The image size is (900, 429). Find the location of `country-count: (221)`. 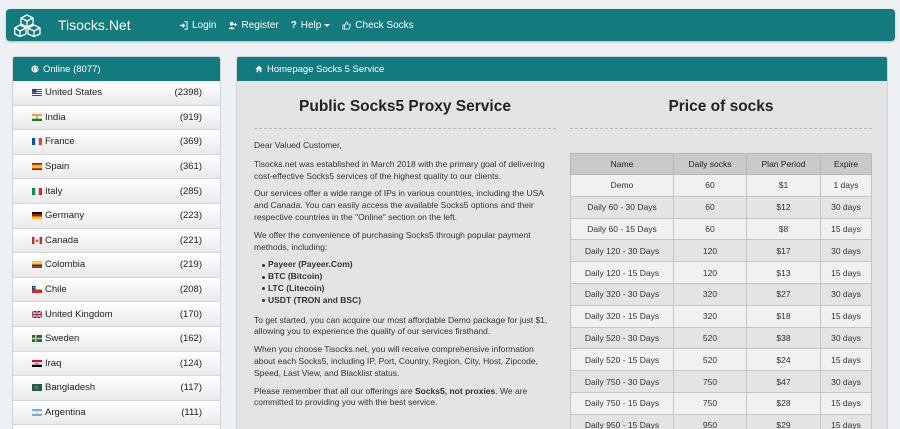

country-count: (221) is located at coordinates (190, 240).